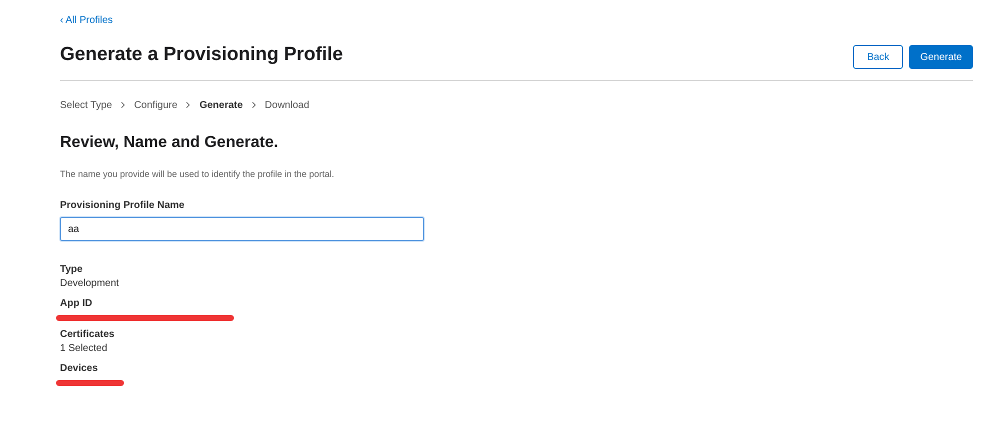  Describe the element at coordinates (88, 335) in the screenshot. I see `detail-label: Certificates` at that location.